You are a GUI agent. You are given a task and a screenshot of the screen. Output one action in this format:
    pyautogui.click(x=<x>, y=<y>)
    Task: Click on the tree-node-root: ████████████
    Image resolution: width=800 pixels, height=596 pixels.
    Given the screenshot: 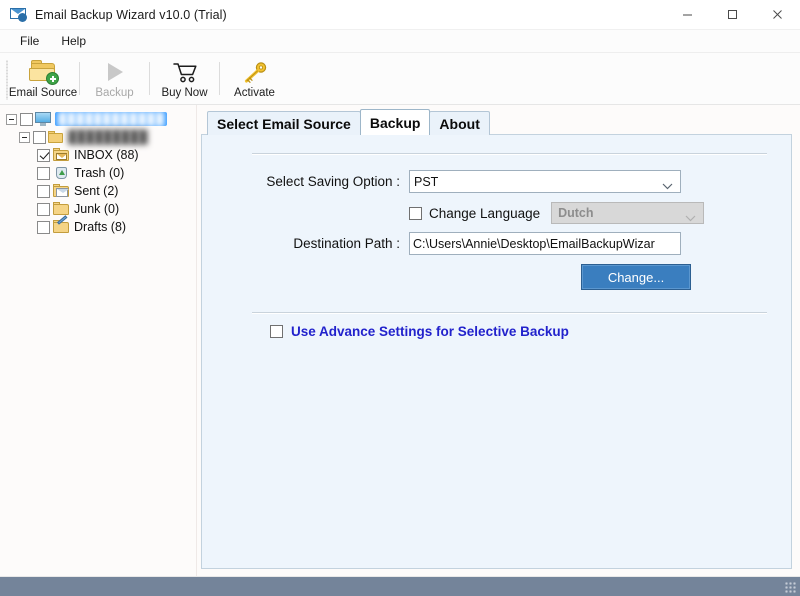 What is the action you would take?
    pyautogui.click(x=101, y=119)
    